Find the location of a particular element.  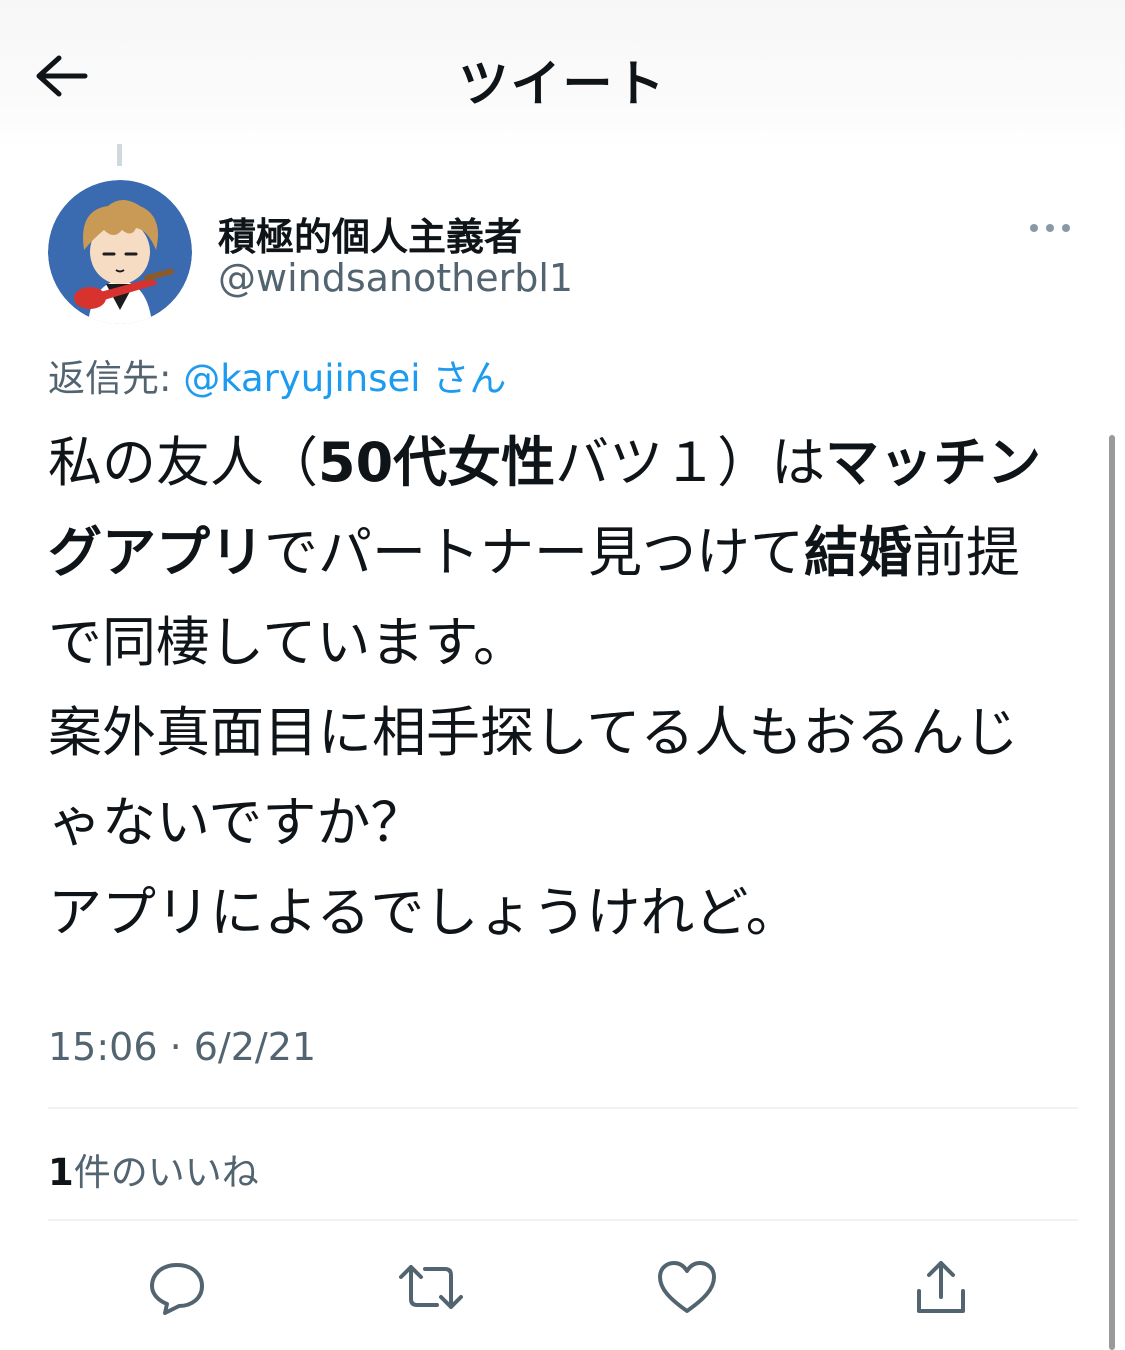

share-icon is located at coordinates (941, 1287).